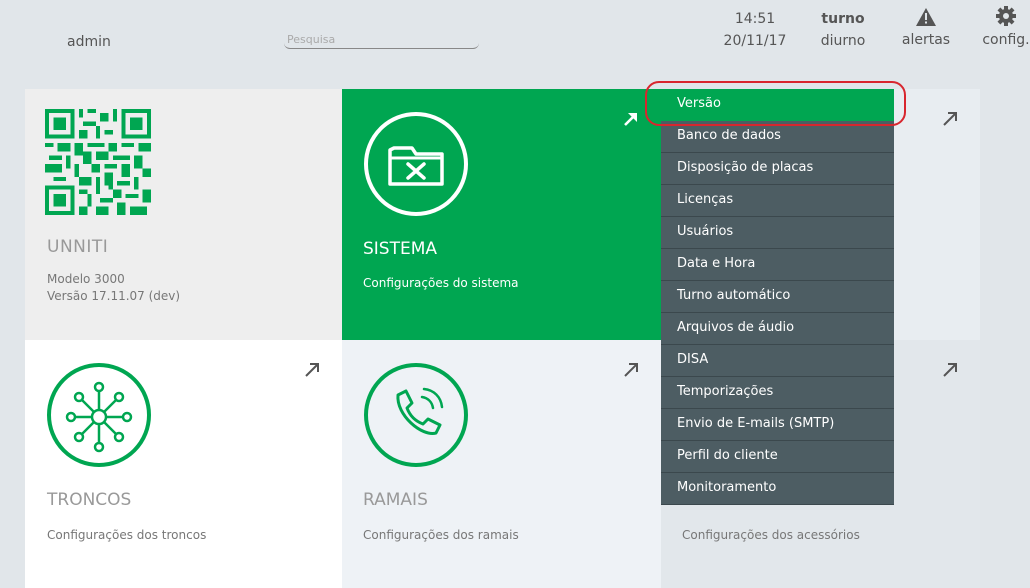 This screenshot has height=588, width=1030. I want to click on tile-ramais-subtitle: Configurações dos ramais, so click(441, 535).